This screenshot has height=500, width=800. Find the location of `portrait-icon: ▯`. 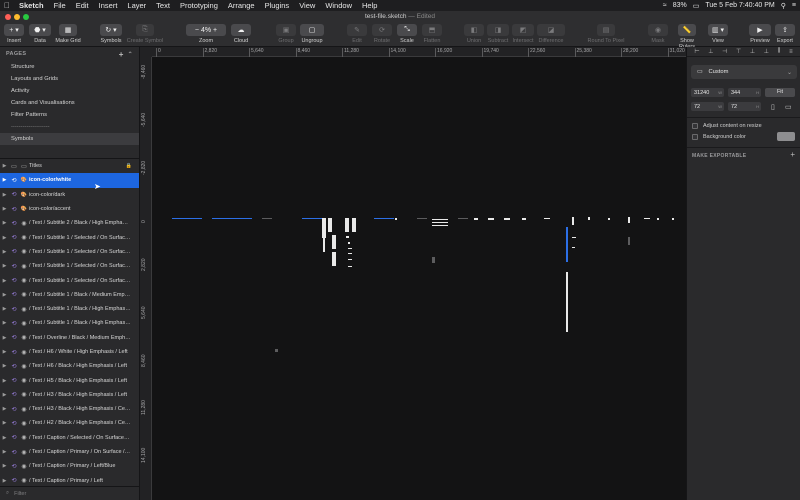

portrait-icon: ▯ is located at coordinates (773, 107).